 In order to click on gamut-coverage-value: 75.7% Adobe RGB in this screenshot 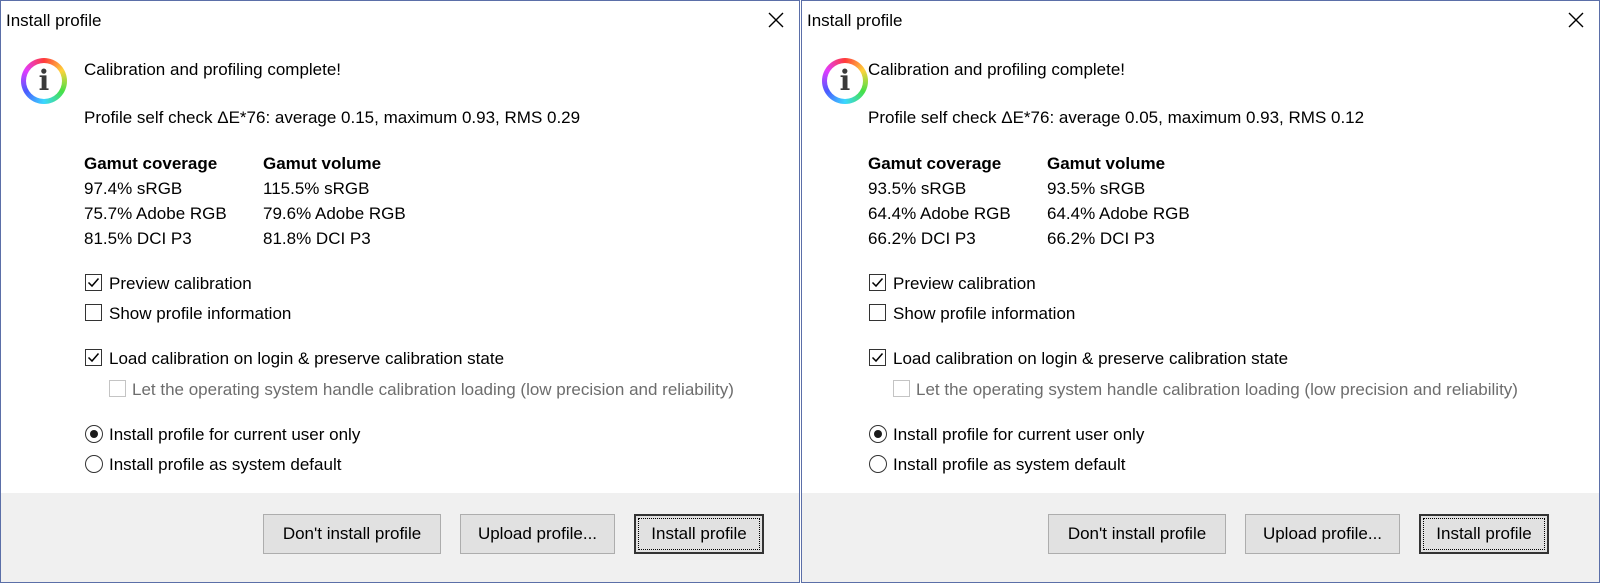, I will do `click(155, 213)`.